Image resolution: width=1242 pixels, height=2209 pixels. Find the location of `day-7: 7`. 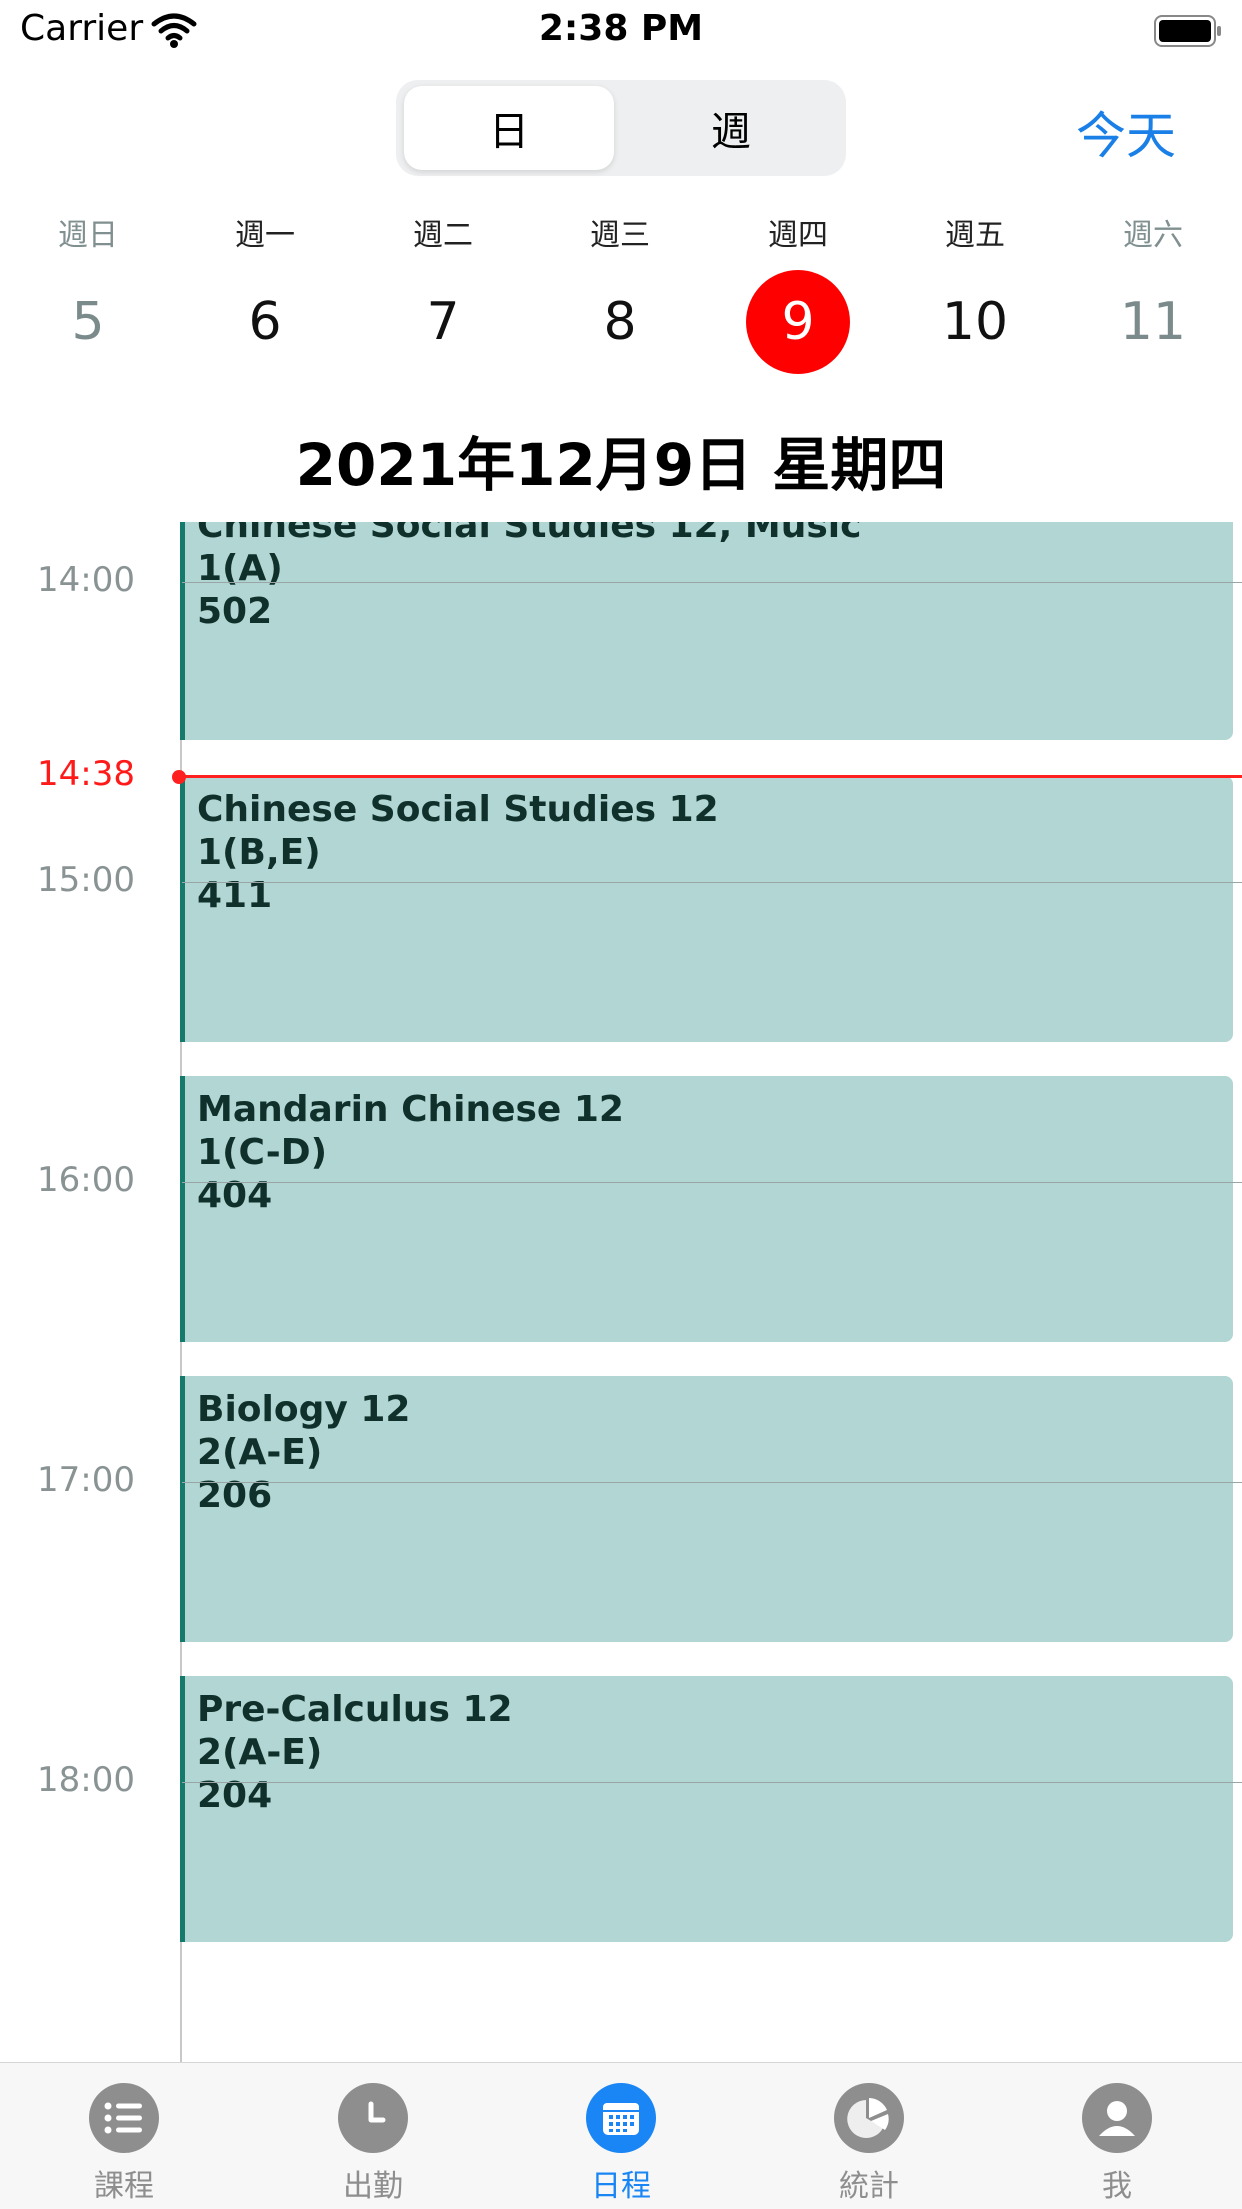

day-7: 7 is located at coordinates (443, 322).